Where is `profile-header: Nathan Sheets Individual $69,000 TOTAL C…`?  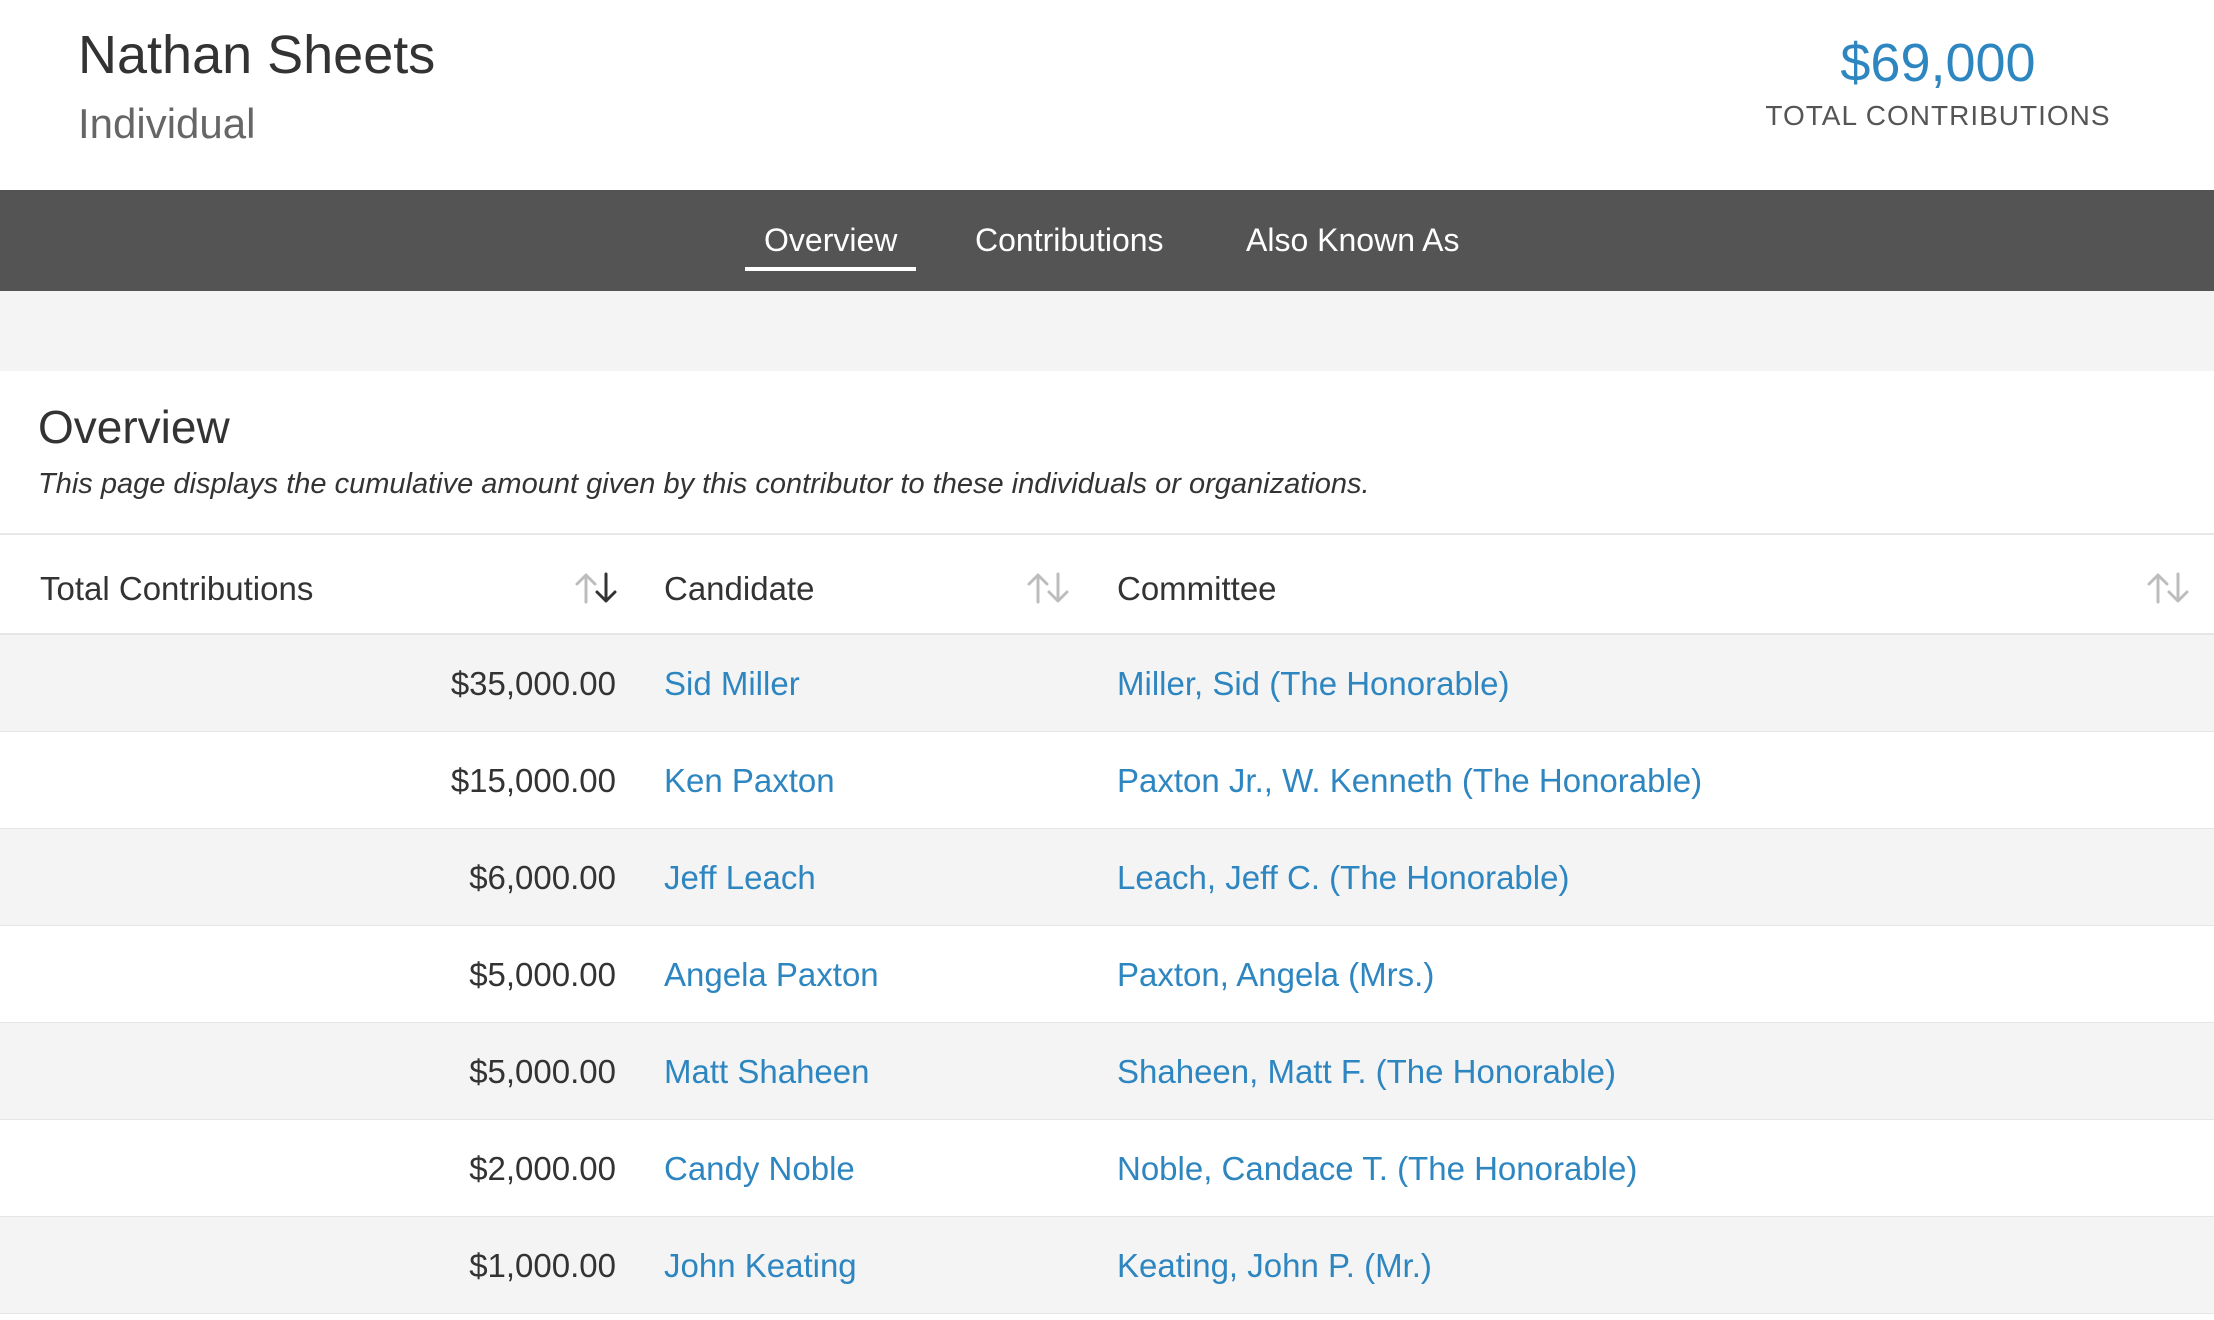
profile-header: Nathan Sheets Individual $69,000 TOTAL C… is located at coordinates (1107, 95).